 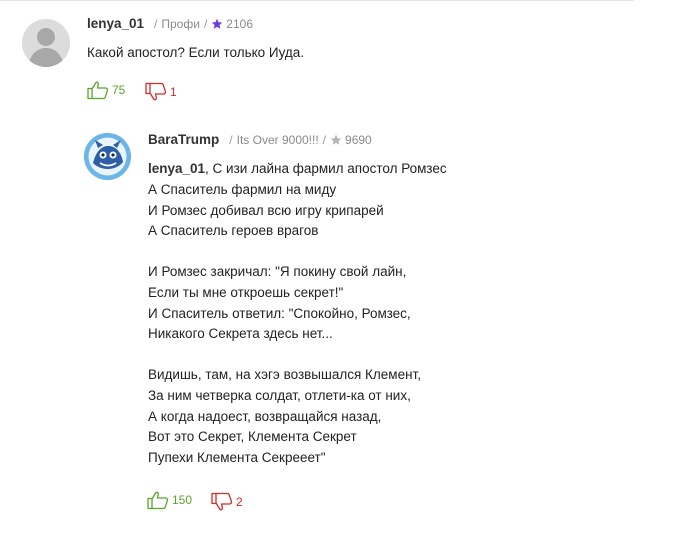 What do you see at coordinates (115, 23) in the screenshot?
I see `username: lenya_01` at bounding box center [115, 23].